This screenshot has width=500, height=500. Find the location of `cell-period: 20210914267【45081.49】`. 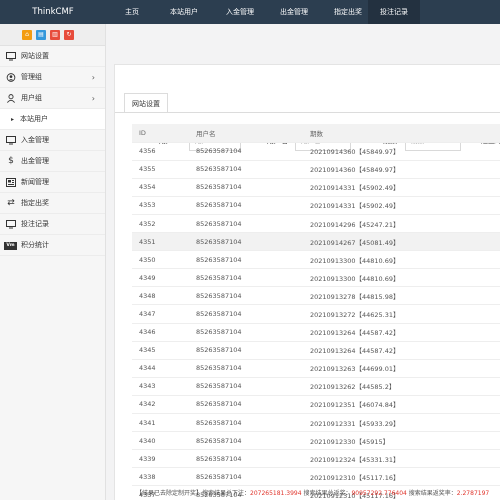

cell-period: 20210914267【45081.49】 is located at coordinates (401, 242).